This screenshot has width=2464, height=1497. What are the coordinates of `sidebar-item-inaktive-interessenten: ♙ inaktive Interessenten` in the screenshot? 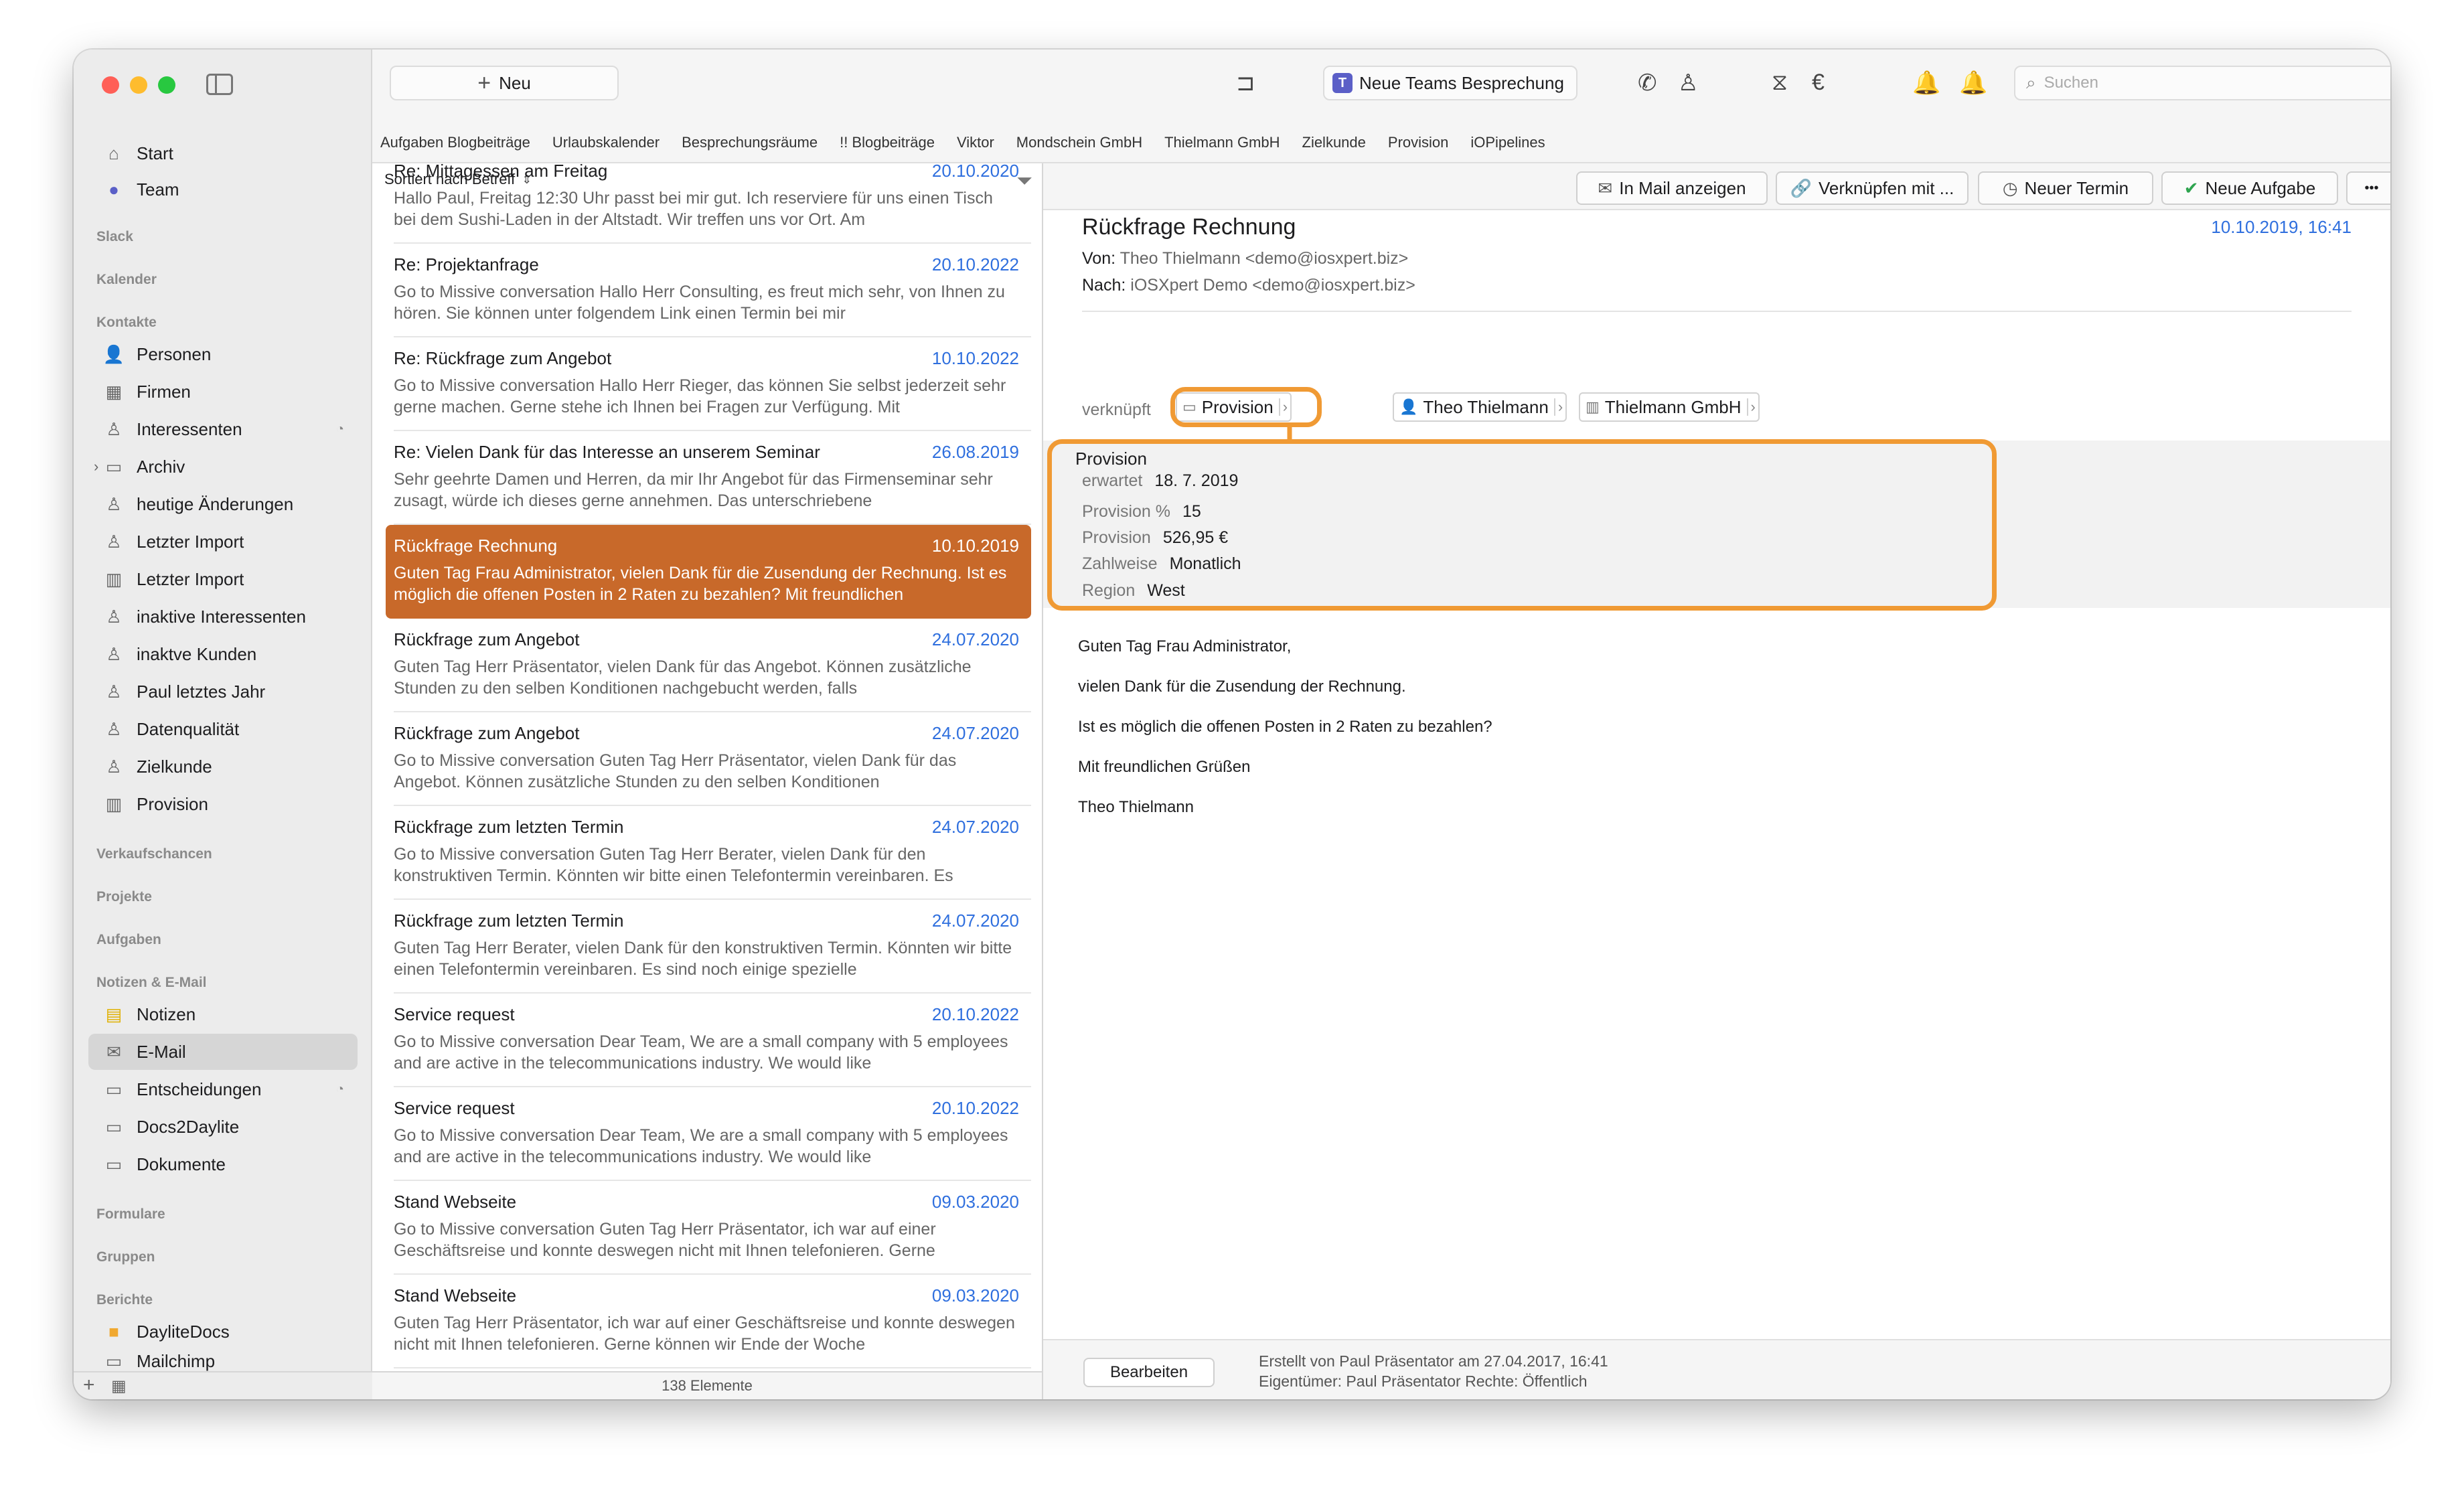 It's located at (223, 617).